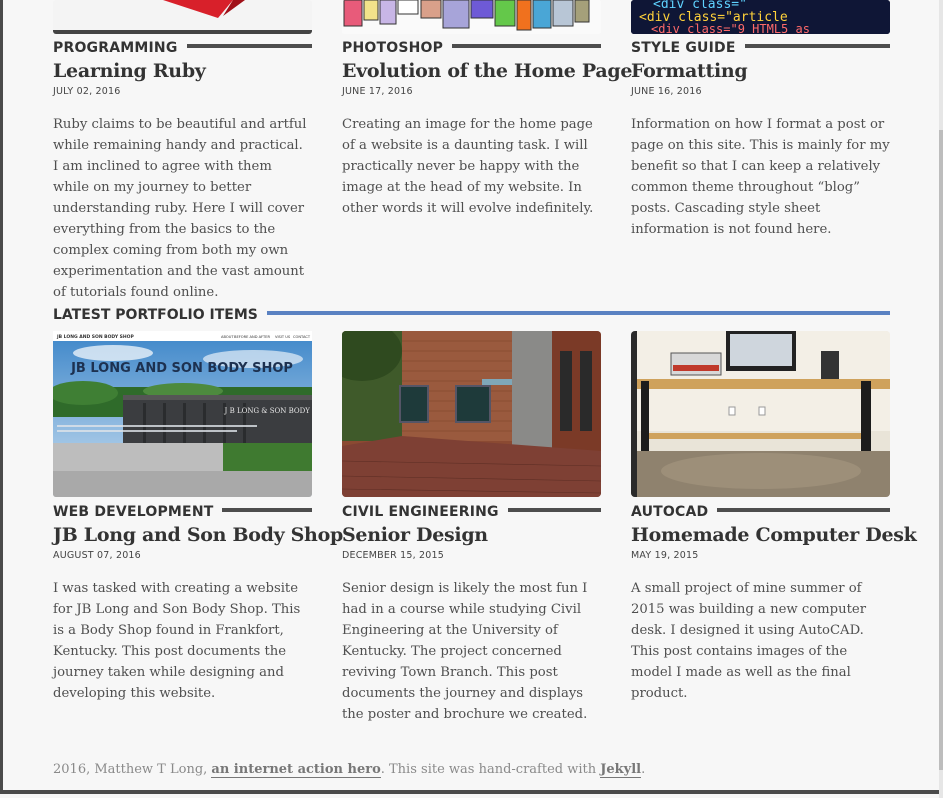  I want to click on brick-building-image, so click(471, 414).